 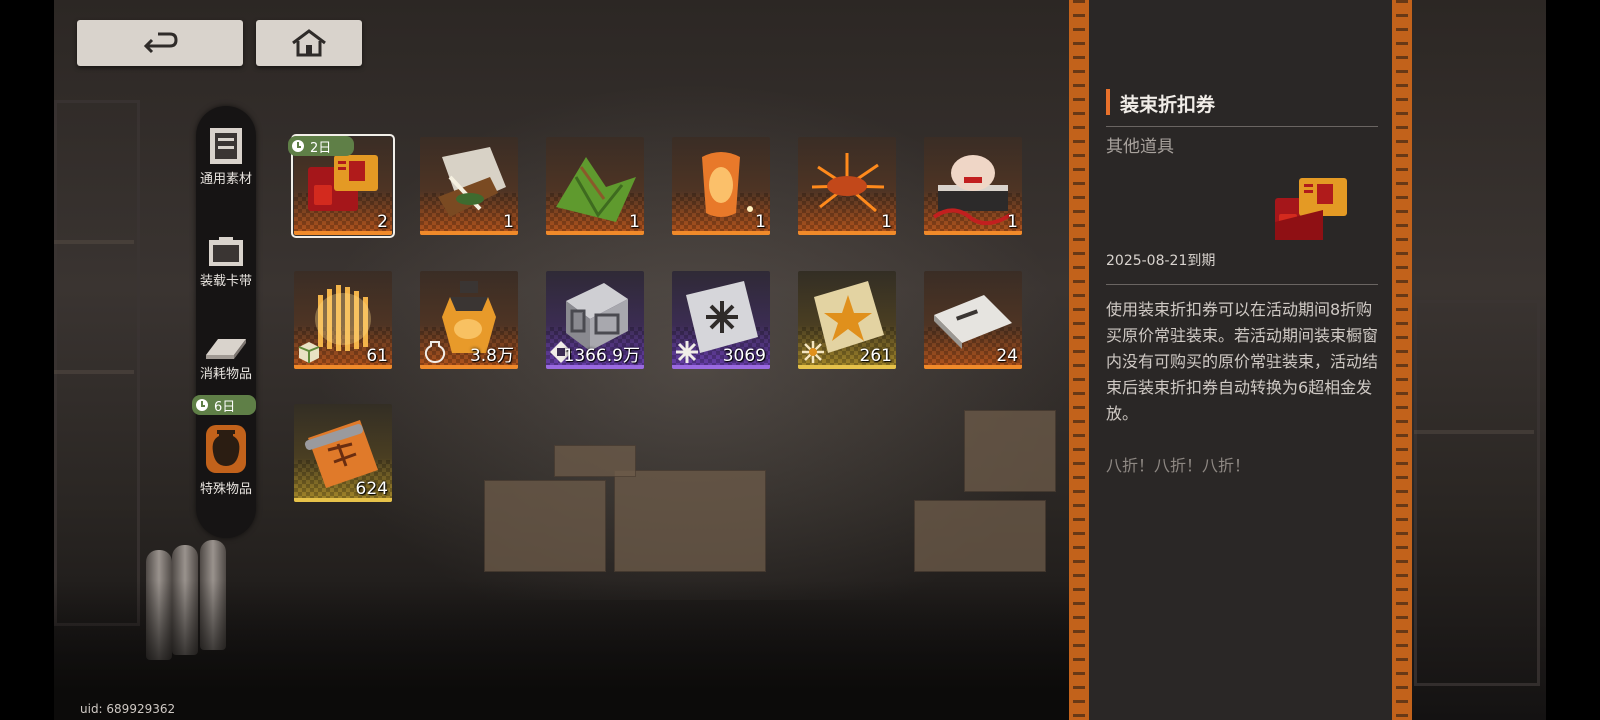 I want to click on category-consumables: 消耗物品, so click(x=226, y=356).